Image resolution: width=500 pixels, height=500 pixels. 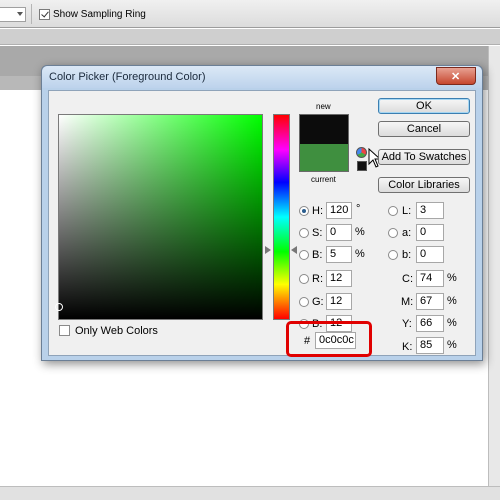 What do you see at coordinates (360, 254) in the screenshot?
I see `brightness-unit: %` at bounding box center [360, 254].